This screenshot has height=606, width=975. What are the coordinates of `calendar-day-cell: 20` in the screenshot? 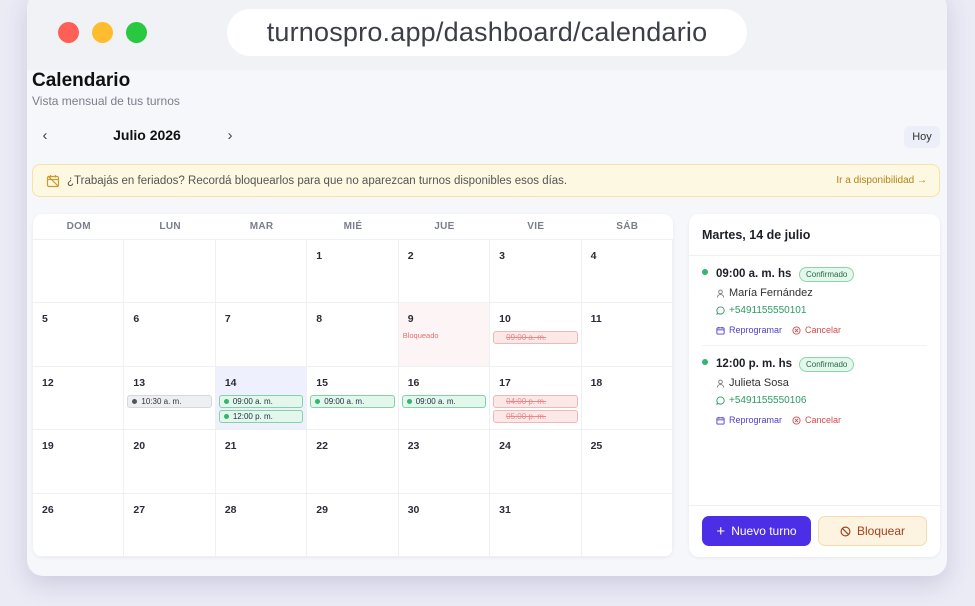 It's located at (170, 462).